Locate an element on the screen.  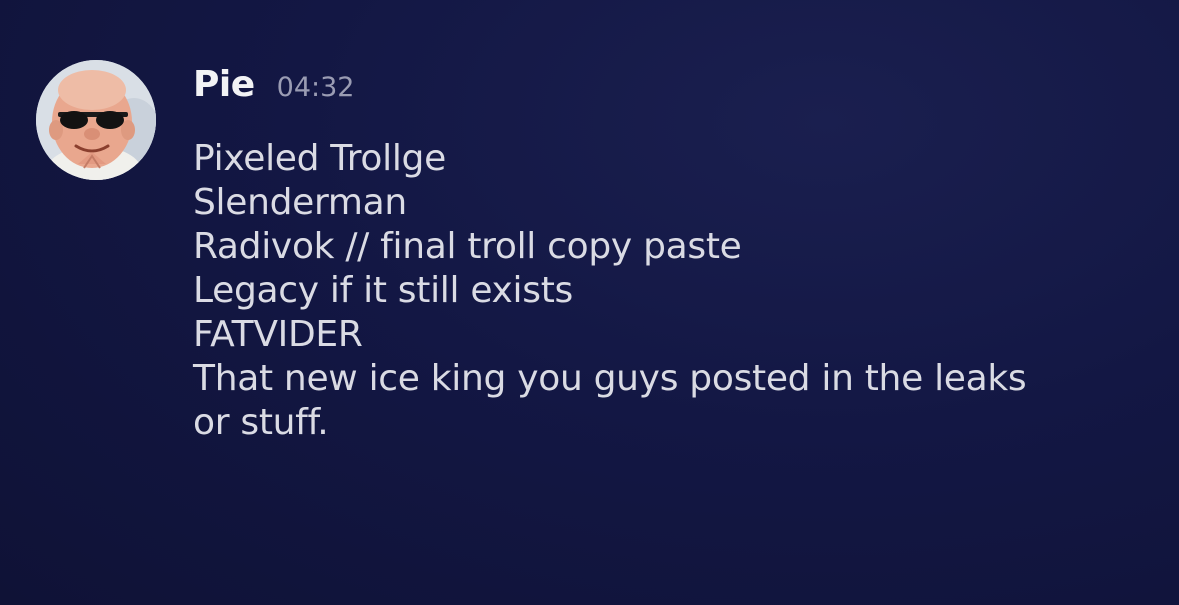
cartoon-man-sunglasses-icon is located at coordinates (96, 120).